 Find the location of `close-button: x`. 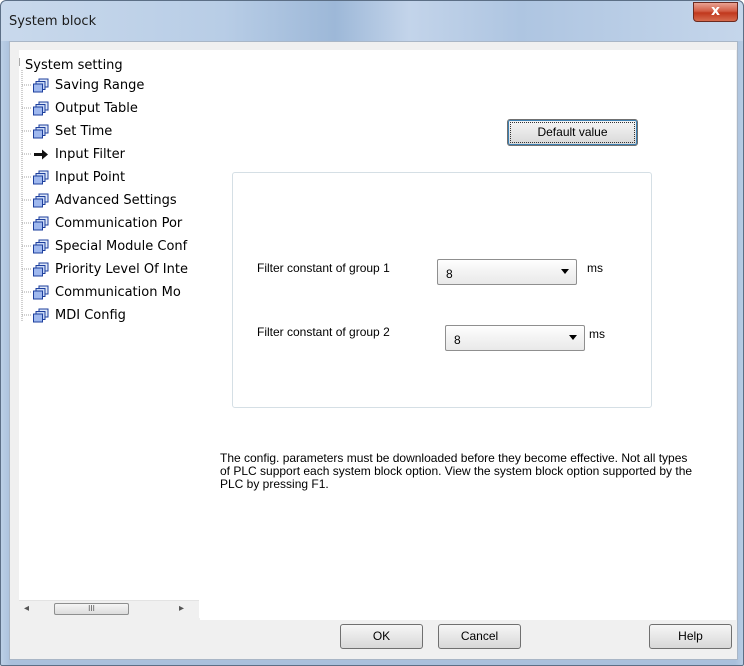

close-button: x is located at coordinates (715, 12).